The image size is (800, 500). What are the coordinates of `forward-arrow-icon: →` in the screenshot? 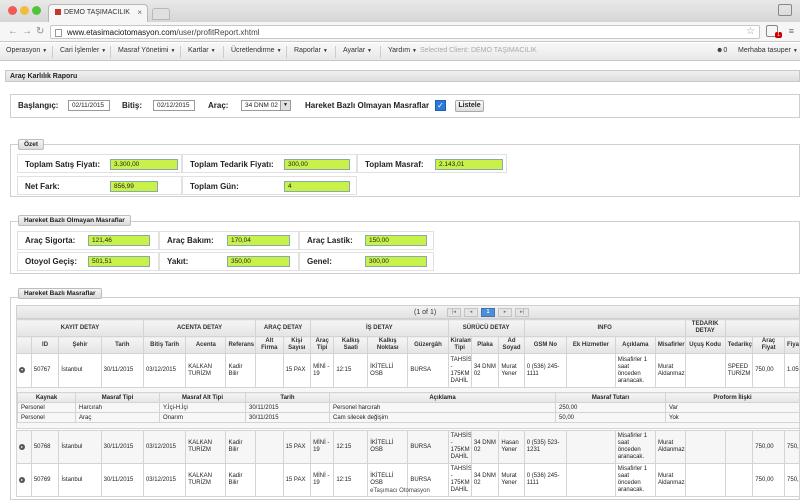 It's located at (27, 31).